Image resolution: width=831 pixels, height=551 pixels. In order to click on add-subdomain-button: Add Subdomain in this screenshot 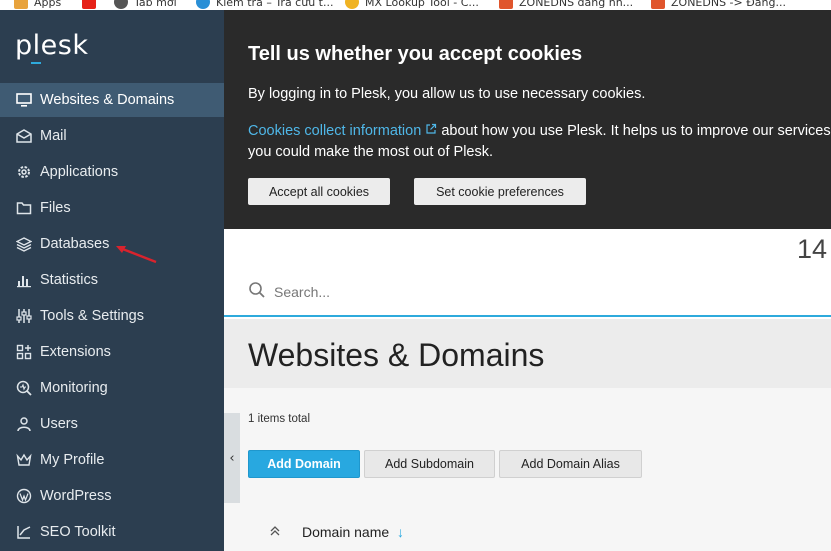, I will do `click(429, 464)`.